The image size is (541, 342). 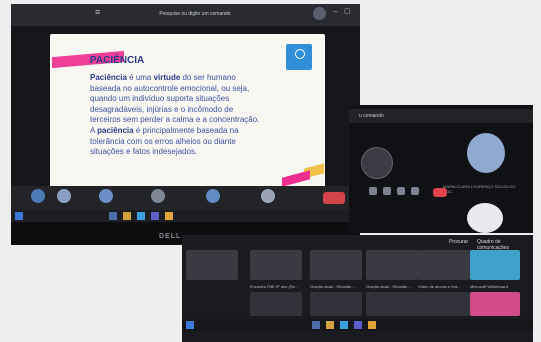 I want to click on microphone-icon, so click(x=401, y=191).